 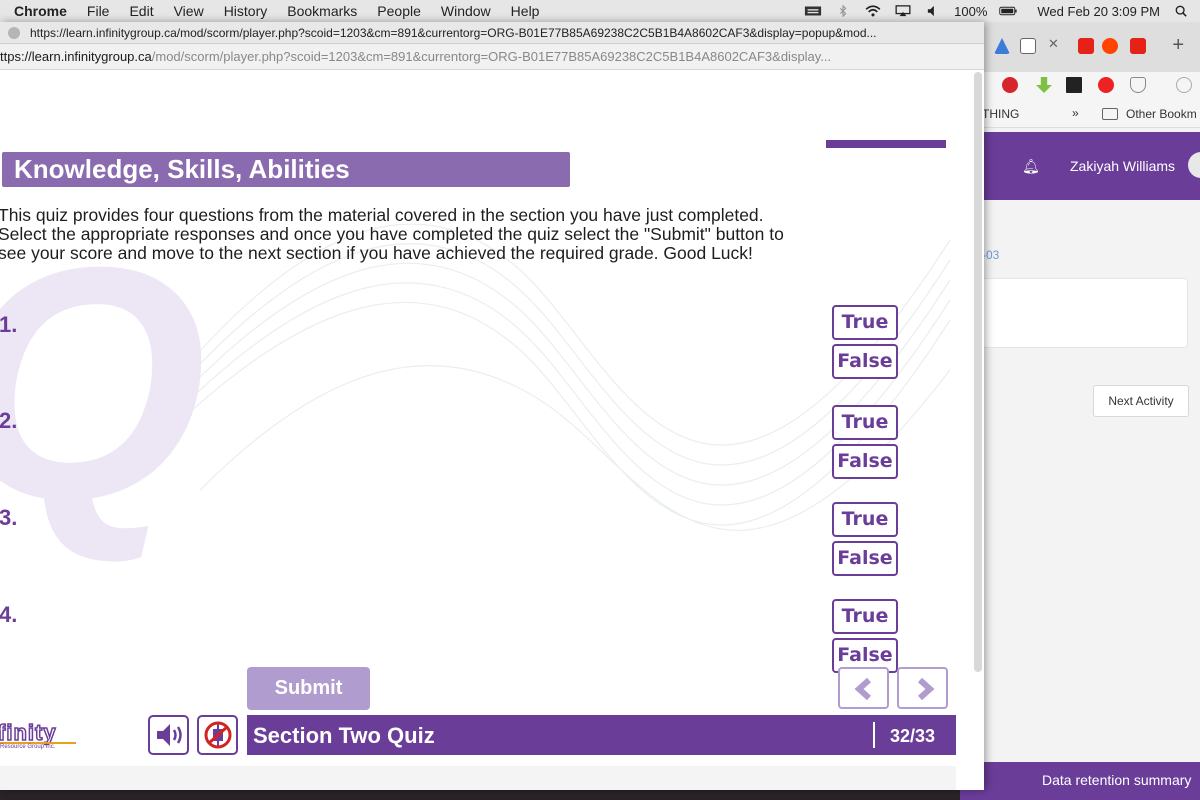 I want to click on q2-true-button: True, so click(x=865, y=422).